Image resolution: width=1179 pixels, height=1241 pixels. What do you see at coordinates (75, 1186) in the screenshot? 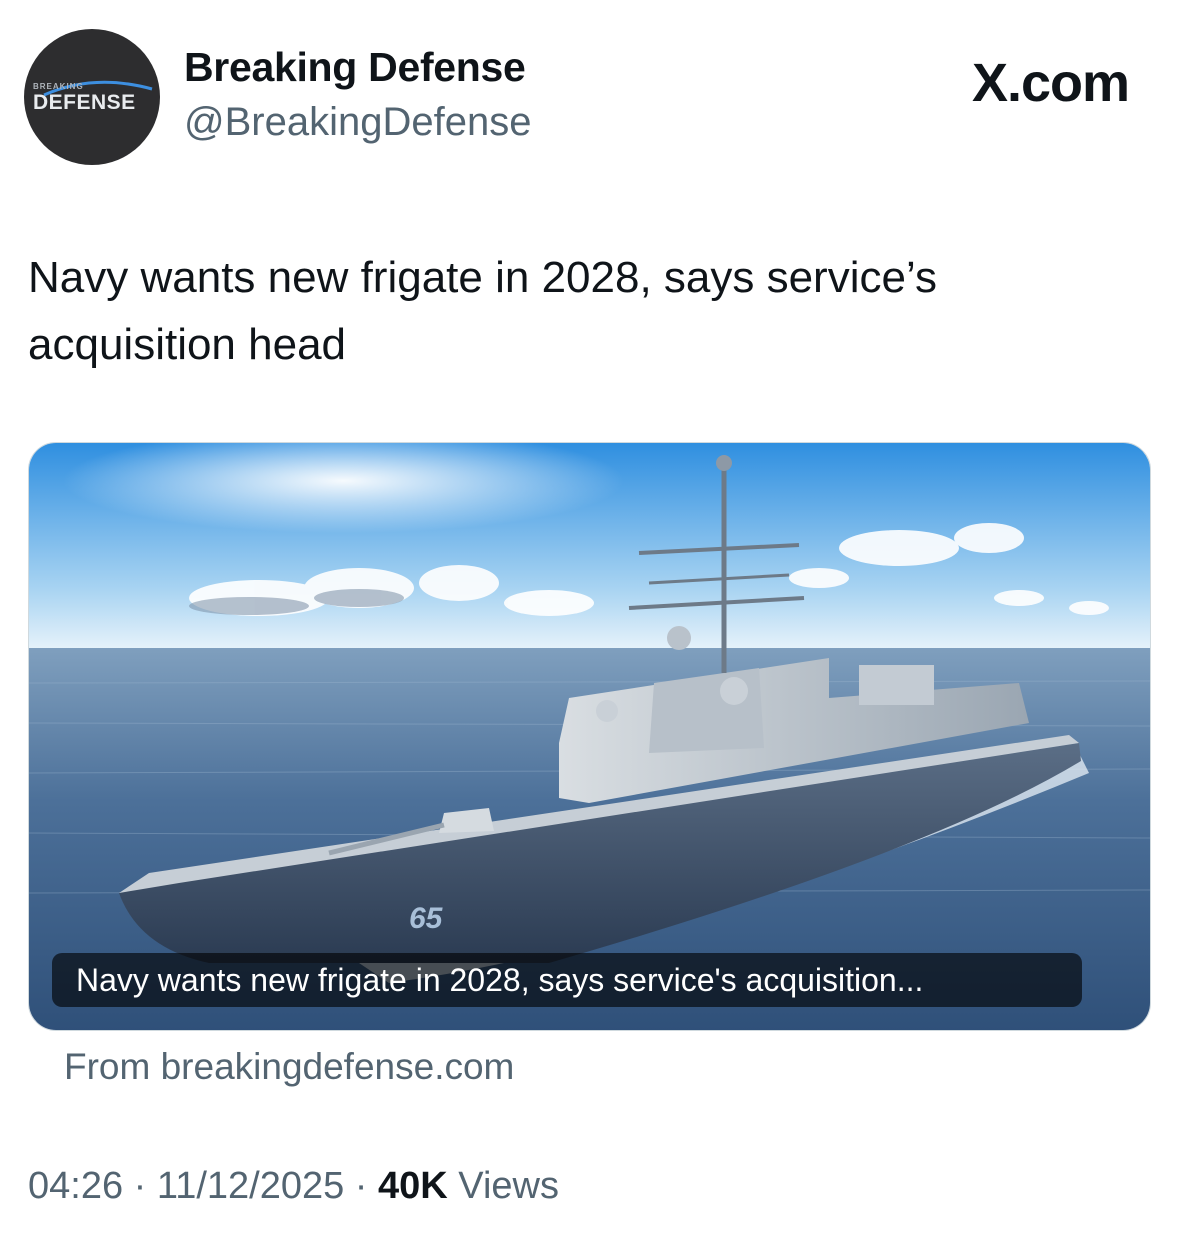
I see `tweet-time: 04:26` at bounding box center [75, 1186].